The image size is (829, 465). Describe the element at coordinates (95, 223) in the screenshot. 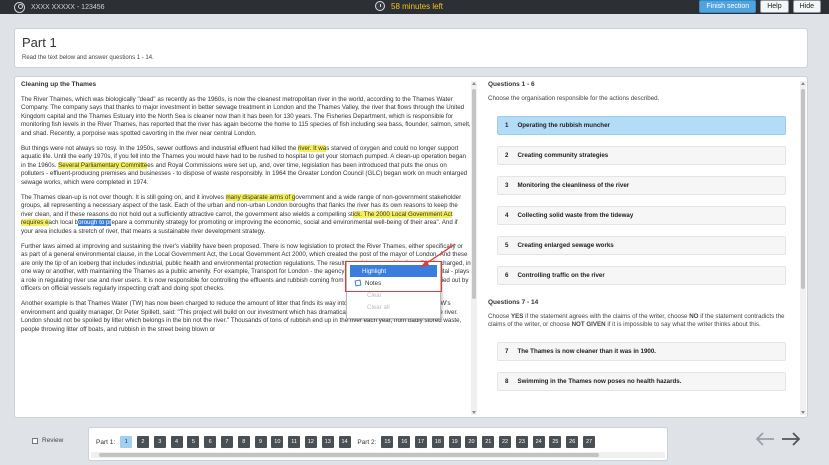

I see `selected-text: orough to pr` at that location.